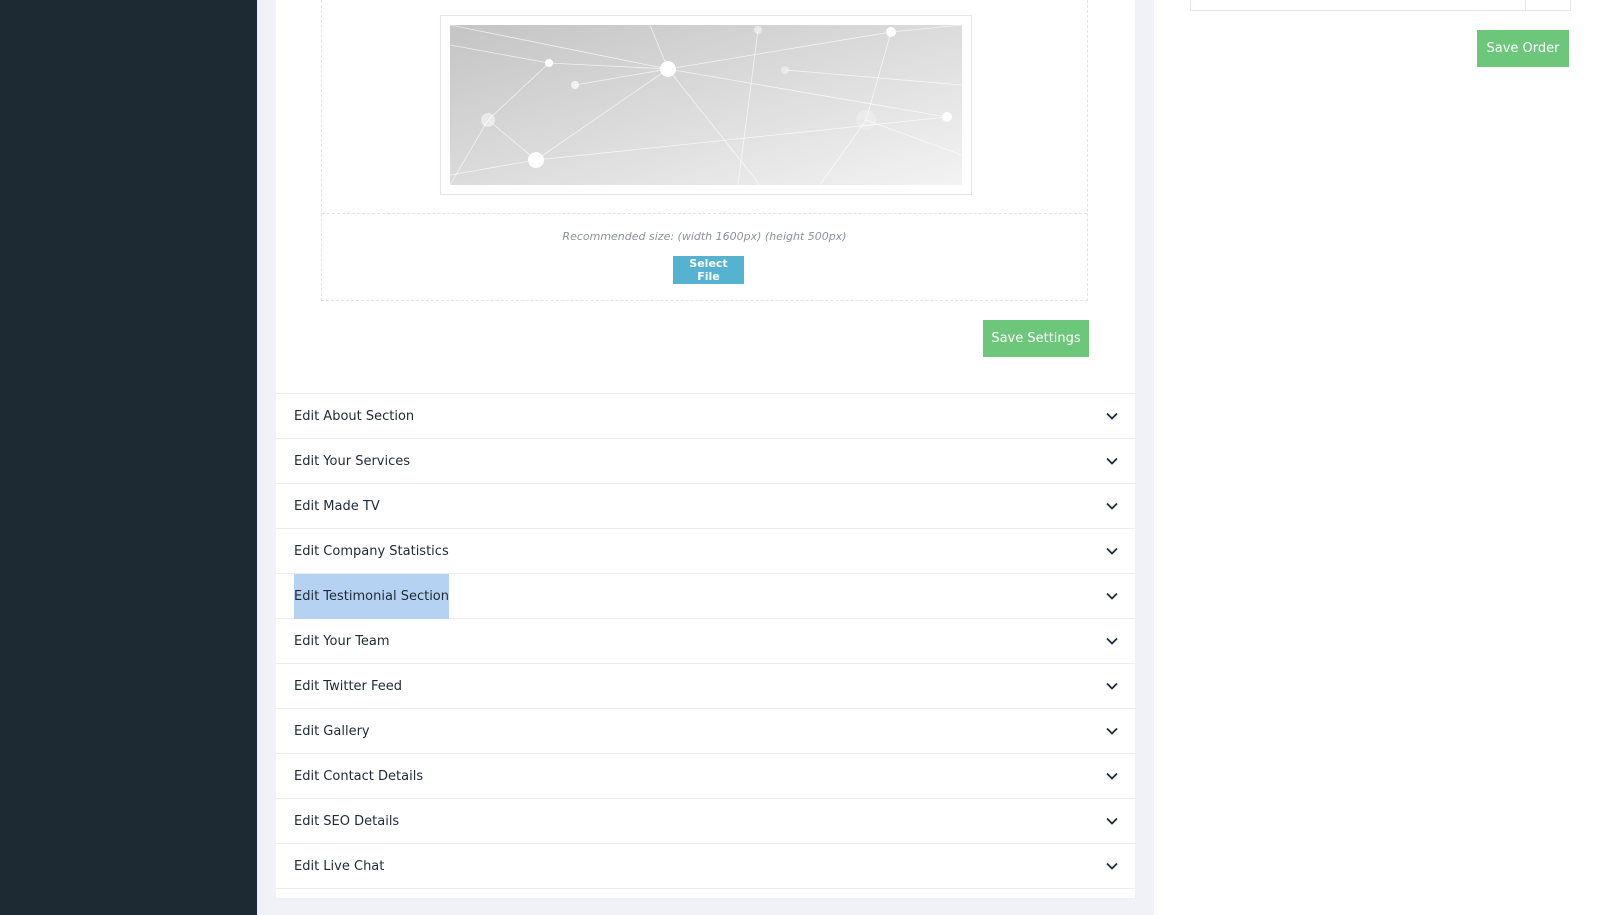 The height and width of the screenshot is (915, 1600). I want to click on accordion-item-label: Edit Gallery, so click(332, 731).